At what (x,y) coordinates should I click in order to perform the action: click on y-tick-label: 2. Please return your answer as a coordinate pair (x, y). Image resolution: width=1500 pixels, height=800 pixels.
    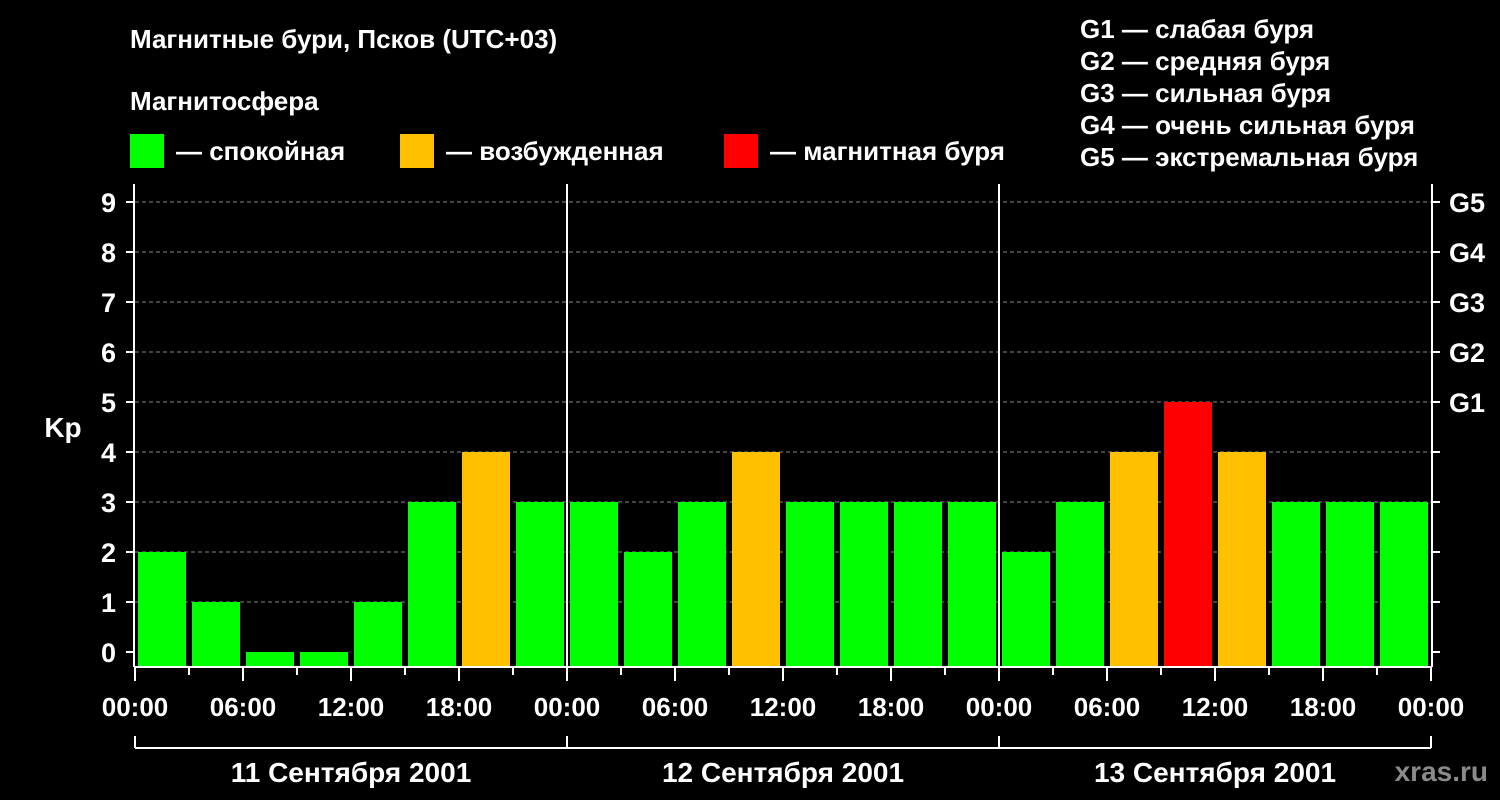
    Looking at the image, I should click on (108, 553).